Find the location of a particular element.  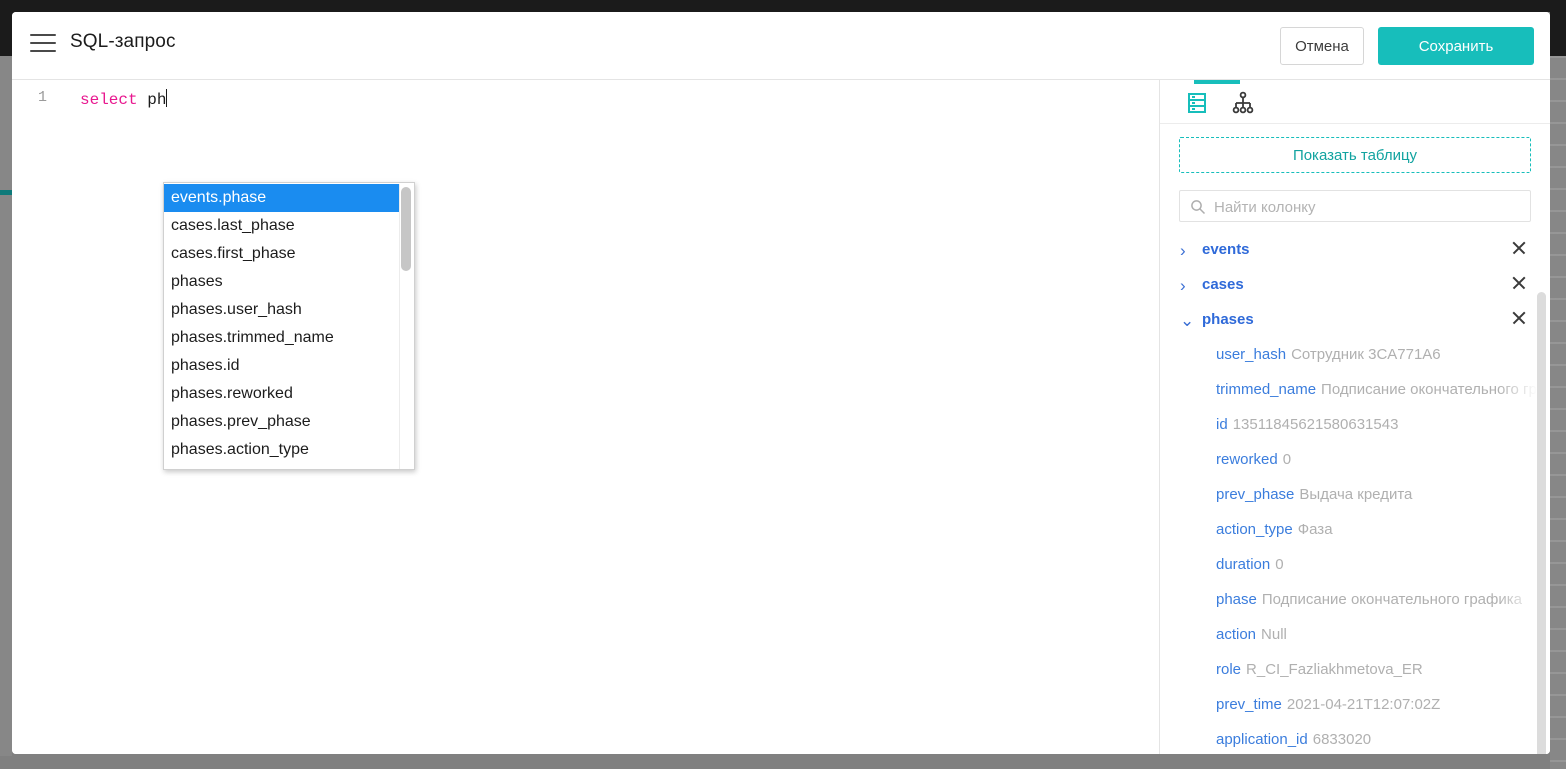

schema-column-name: role is located at coordinates (1229, 669).